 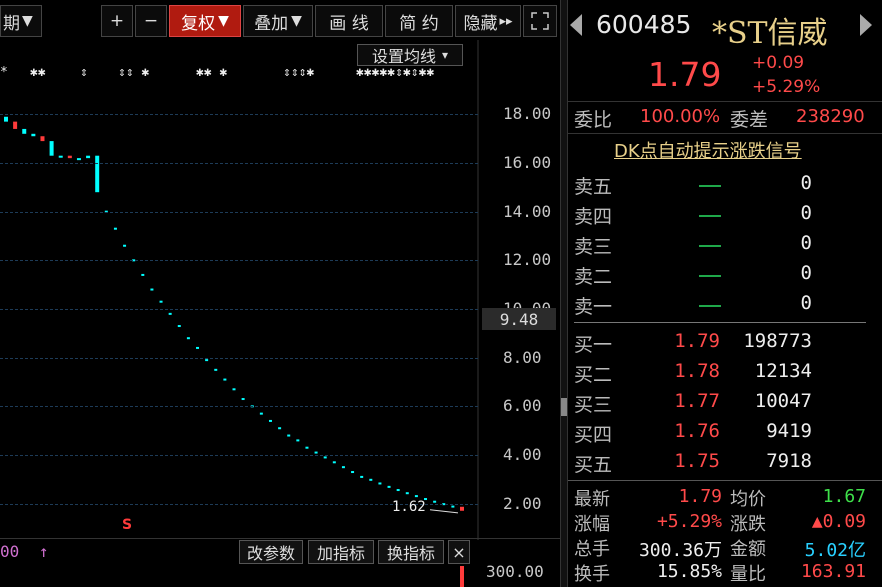 I want to click on add-indicator-button: 加指标, so click(x=341, y=552).